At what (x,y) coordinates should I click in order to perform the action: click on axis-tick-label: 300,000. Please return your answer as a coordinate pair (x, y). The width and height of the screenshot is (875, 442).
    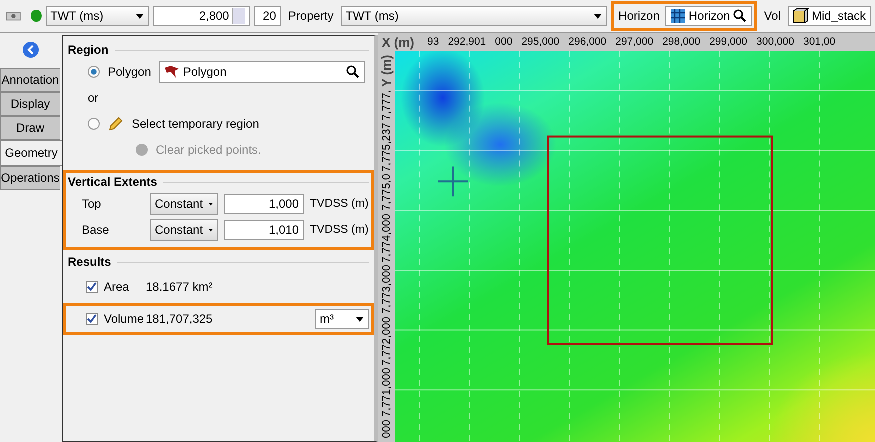
    Looking at the image, I should click on (775, 42).